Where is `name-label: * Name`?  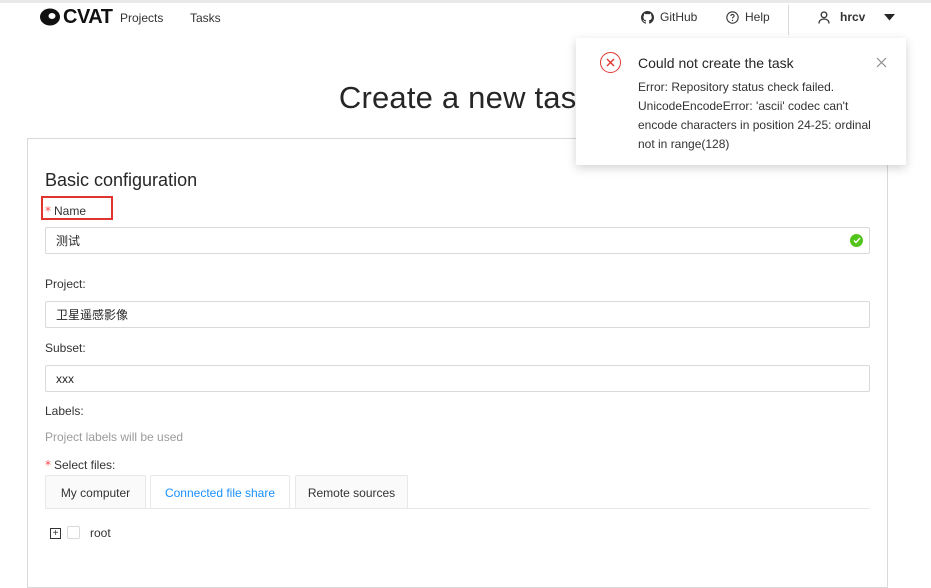 name-label: * Name is located at coordinates (65, 211).